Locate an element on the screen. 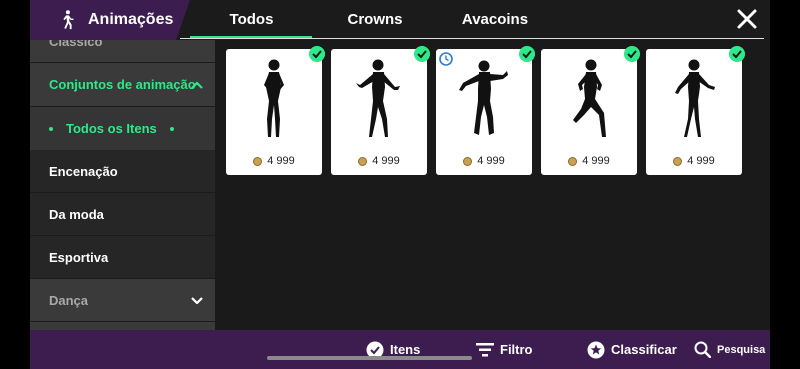 Image resolution: width=800 pixels, height=369 pixels. sidebar-item-label: Dança is located at coordinates (69, 300).